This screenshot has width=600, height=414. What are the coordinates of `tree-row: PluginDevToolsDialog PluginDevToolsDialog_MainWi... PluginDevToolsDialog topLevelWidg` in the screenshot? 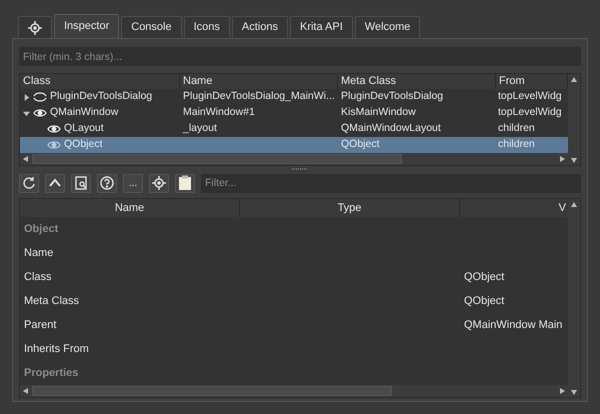 It's located at (294, 97).